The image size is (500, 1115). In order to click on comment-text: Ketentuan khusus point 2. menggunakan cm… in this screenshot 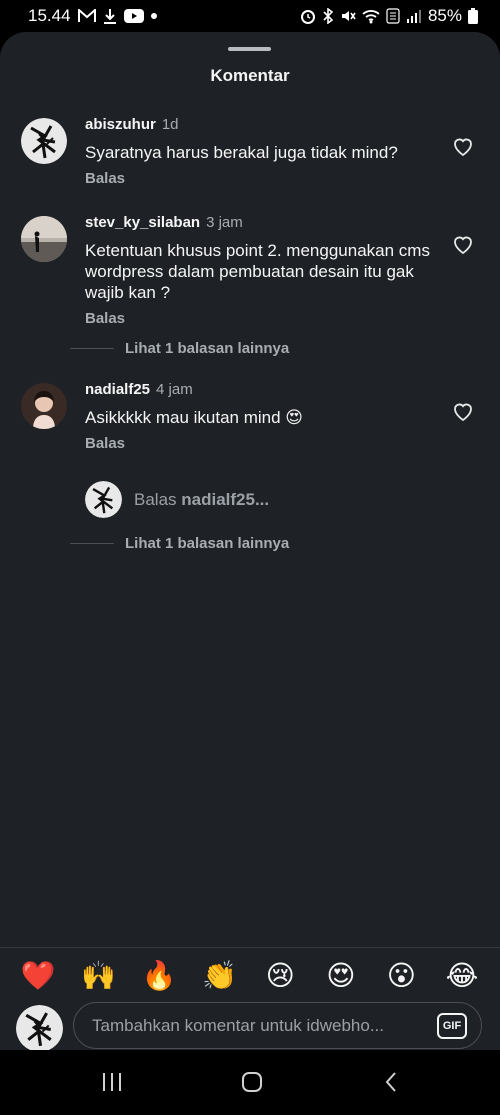, I will do `click(257, 271)`.